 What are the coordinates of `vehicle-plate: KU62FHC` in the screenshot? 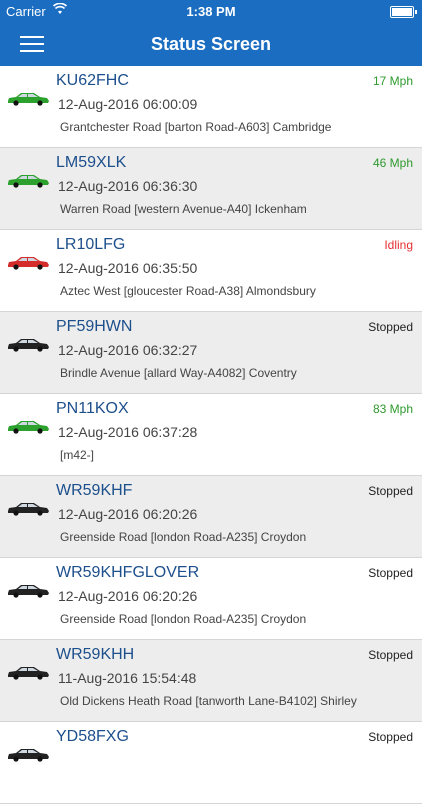 It's located at (92, 80).